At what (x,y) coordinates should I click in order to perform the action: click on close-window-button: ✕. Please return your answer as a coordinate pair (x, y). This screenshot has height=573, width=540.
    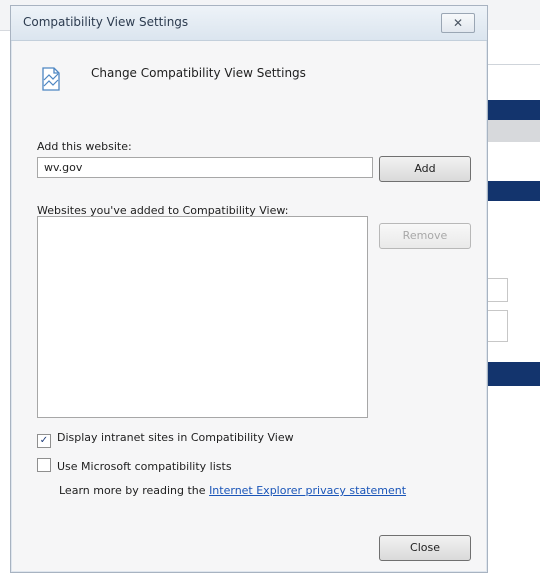
    Looking at the image, I should click on (458, 23).